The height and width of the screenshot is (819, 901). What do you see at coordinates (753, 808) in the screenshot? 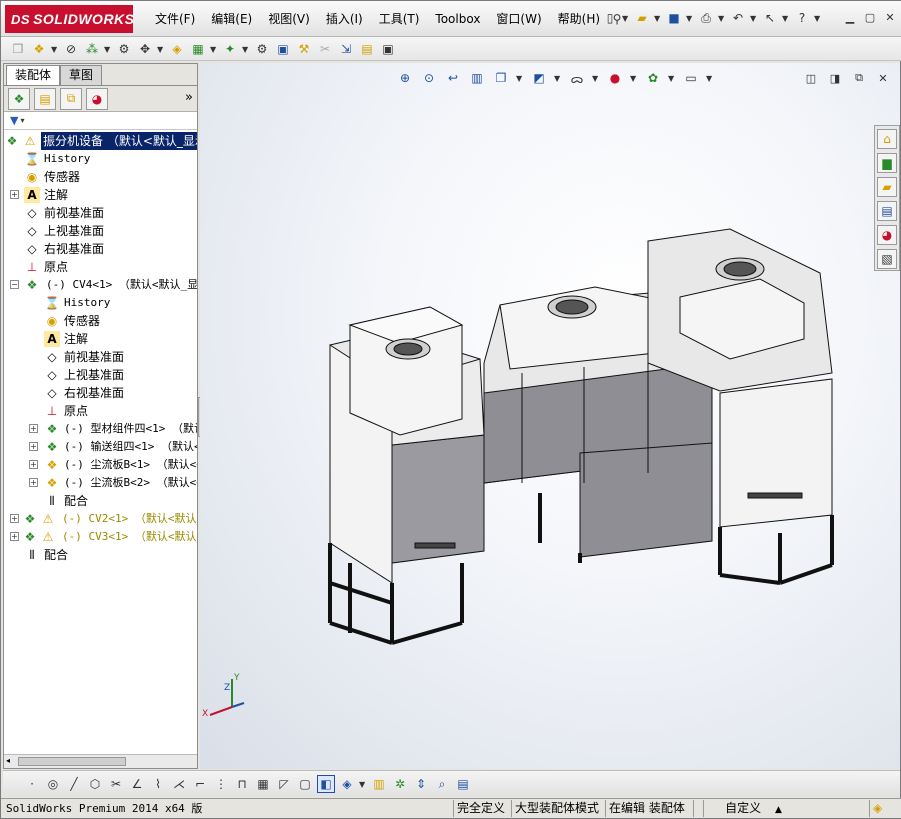
I see `units-selector: 自定义 ▲` at bounding box center [753, 808].